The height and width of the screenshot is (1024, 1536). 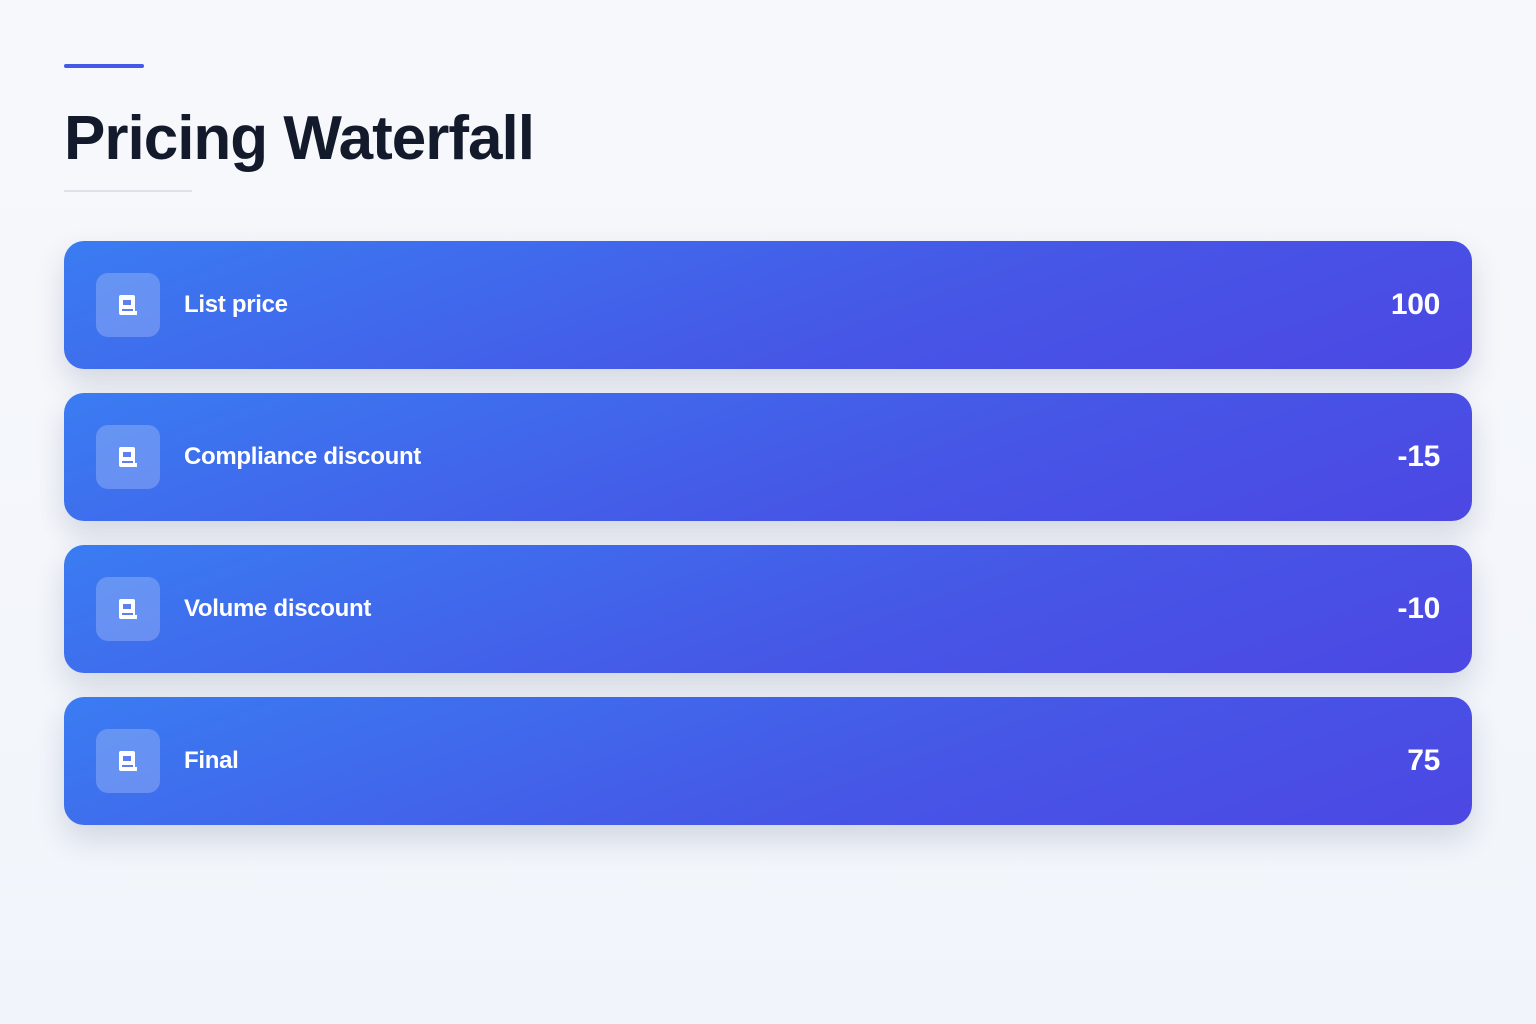 I want to click on waterfall-row-compliance-discount: Compliance discount -15, so click(x=768, y=457).